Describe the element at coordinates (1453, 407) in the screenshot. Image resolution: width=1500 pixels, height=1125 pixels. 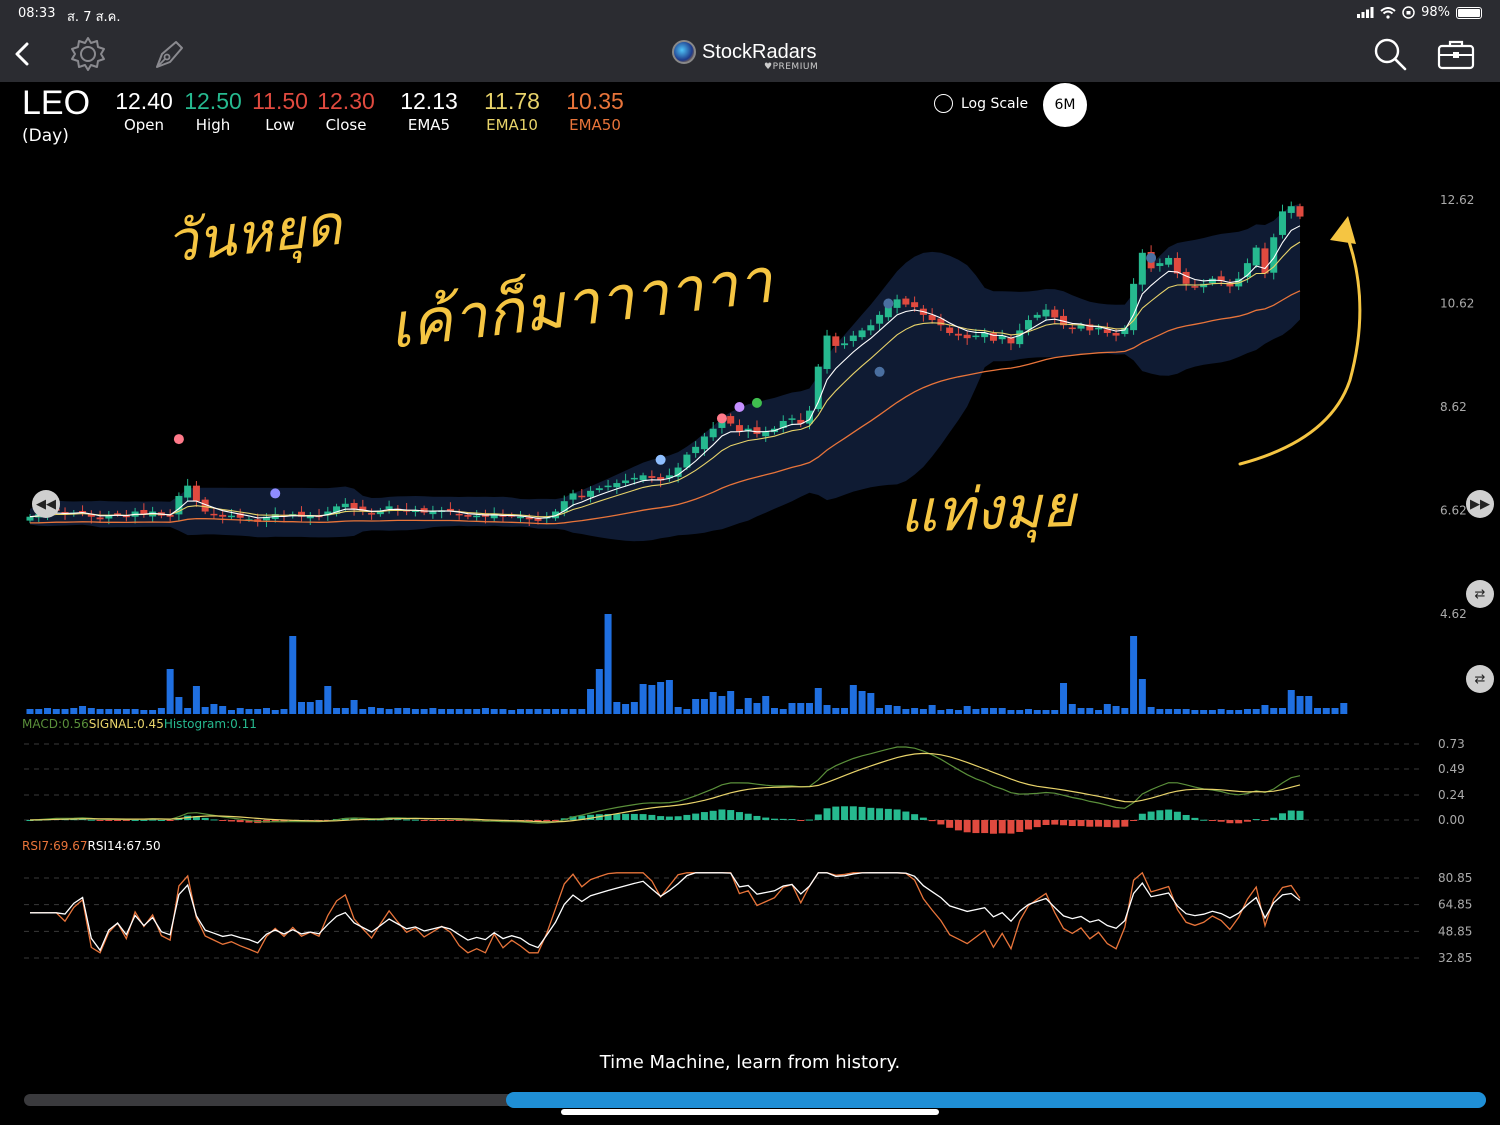
I see `price-axis-label: 8.62` at that location.